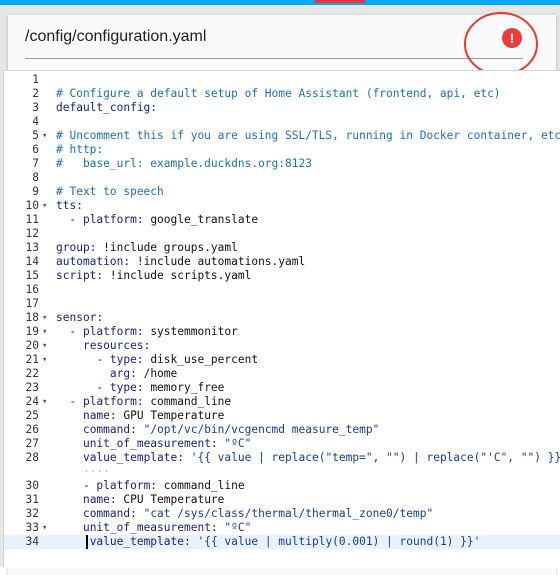  Describe the element at coordinates (116, 345) in the screenshot. I see `code-token: resources:` at that location.